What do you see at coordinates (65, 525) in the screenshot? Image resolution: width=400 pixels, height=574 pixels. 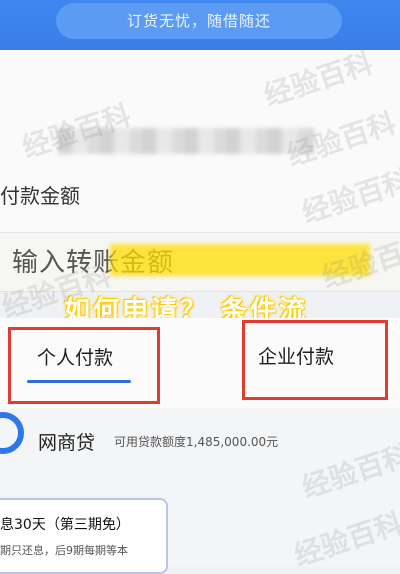 I see `loan-promo-text: 息30天（第三期免）` at bounding box center [65, 525].